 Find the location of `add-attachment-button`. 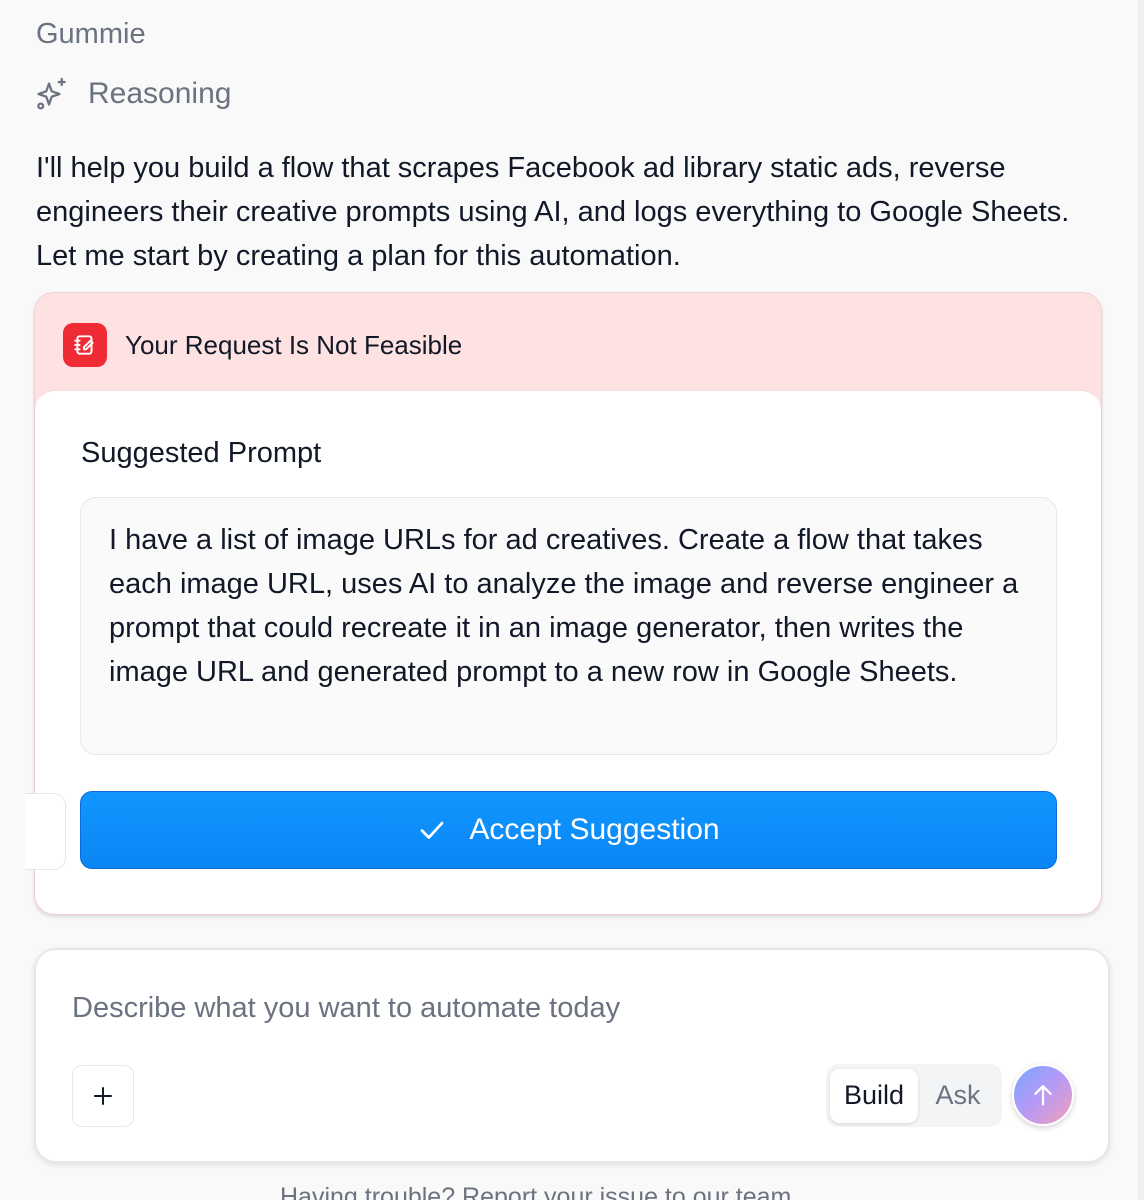

add-attachment-button is located at coordinates (103, 1096).